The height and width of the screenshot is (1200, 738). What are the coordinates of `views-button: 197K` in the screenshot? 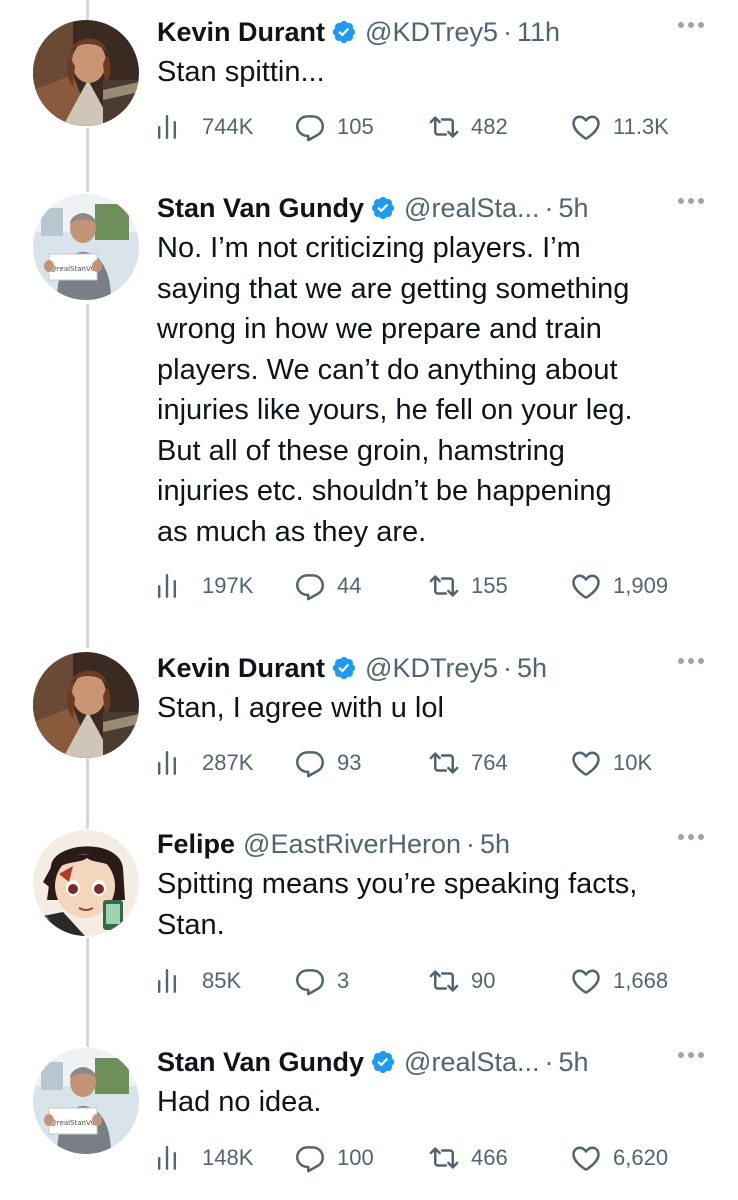 It's located at (205, 586).